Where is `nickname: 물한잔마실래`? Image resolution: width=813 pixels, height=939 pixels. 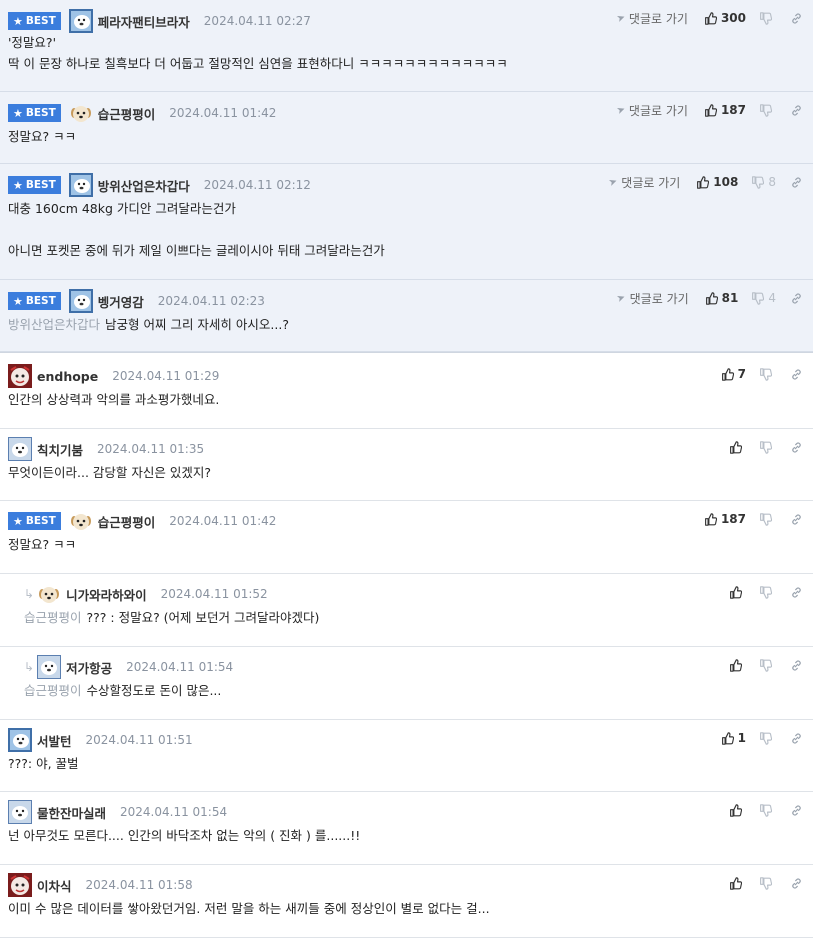 nickname: 물한잔마실래 is located at coordinates (71, 812).